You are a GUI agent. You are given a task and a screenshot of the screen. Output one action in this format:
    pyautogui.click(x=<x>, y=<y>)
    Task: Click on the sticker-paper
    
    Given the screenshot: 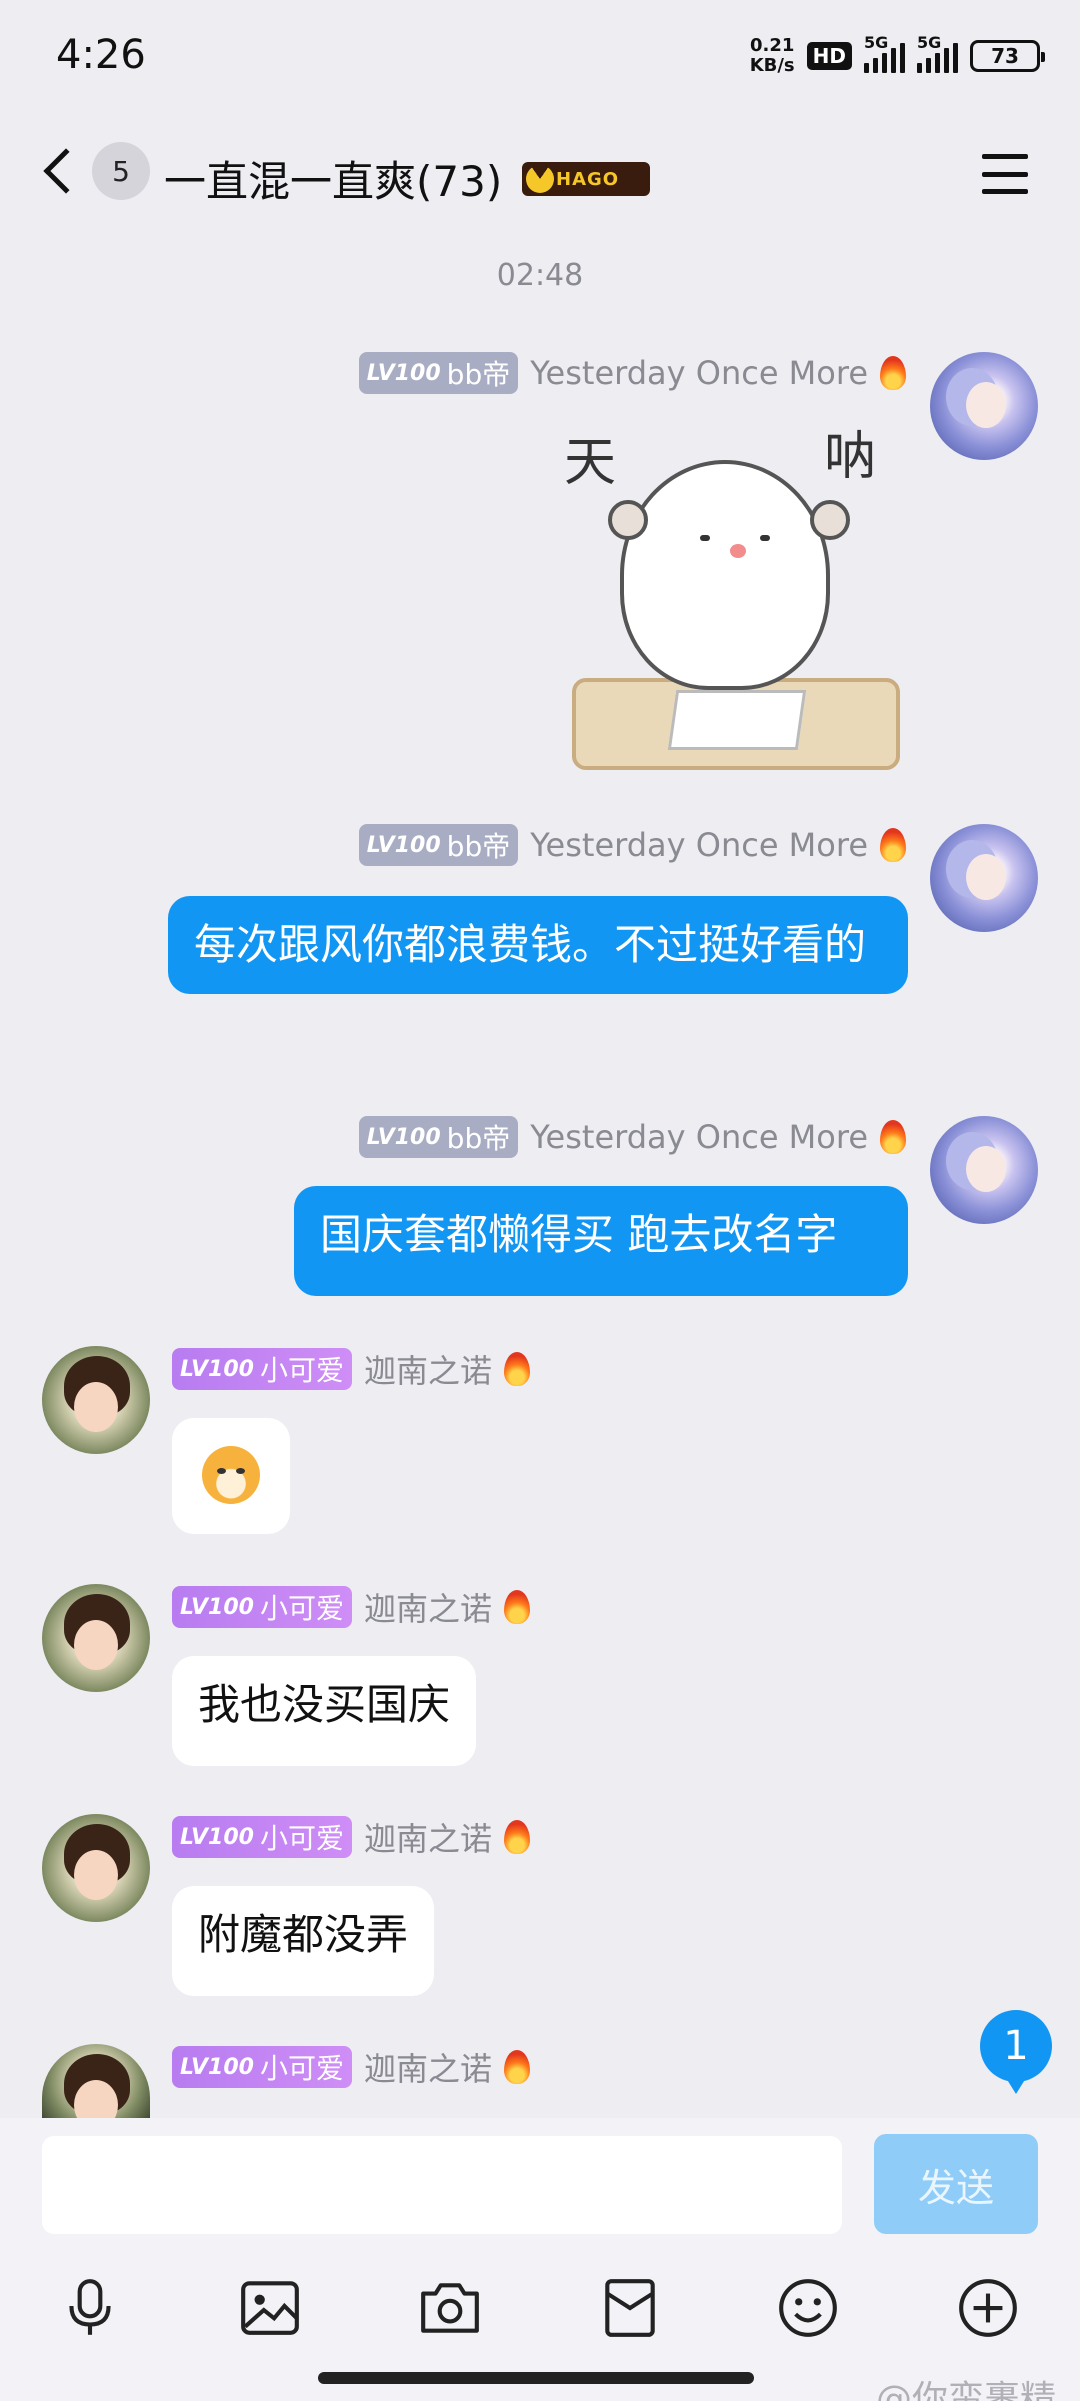 What is the action you would take?
    pyautogui.click(x=737, y=720)
    